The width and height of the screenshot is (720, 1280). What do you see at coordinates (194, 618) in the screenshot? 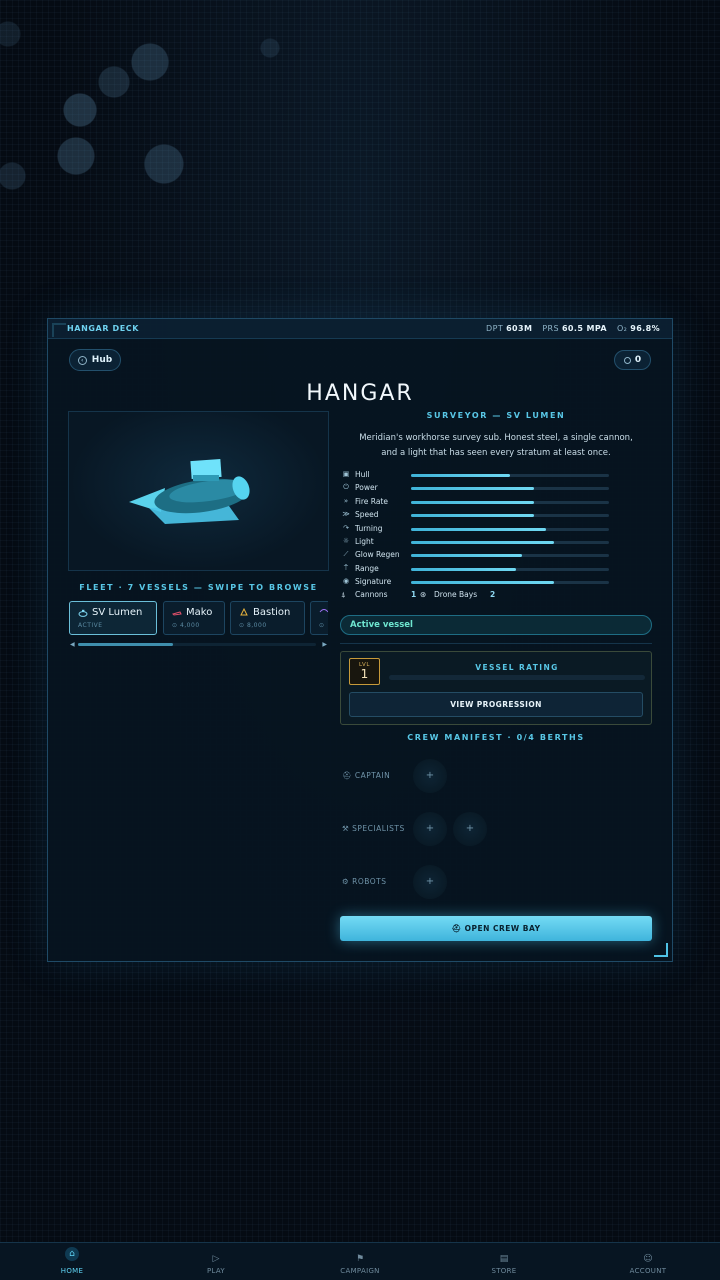
I see `vessel-card-mako: Mako ⊙ 4,000` at bounding box center [194, 618].